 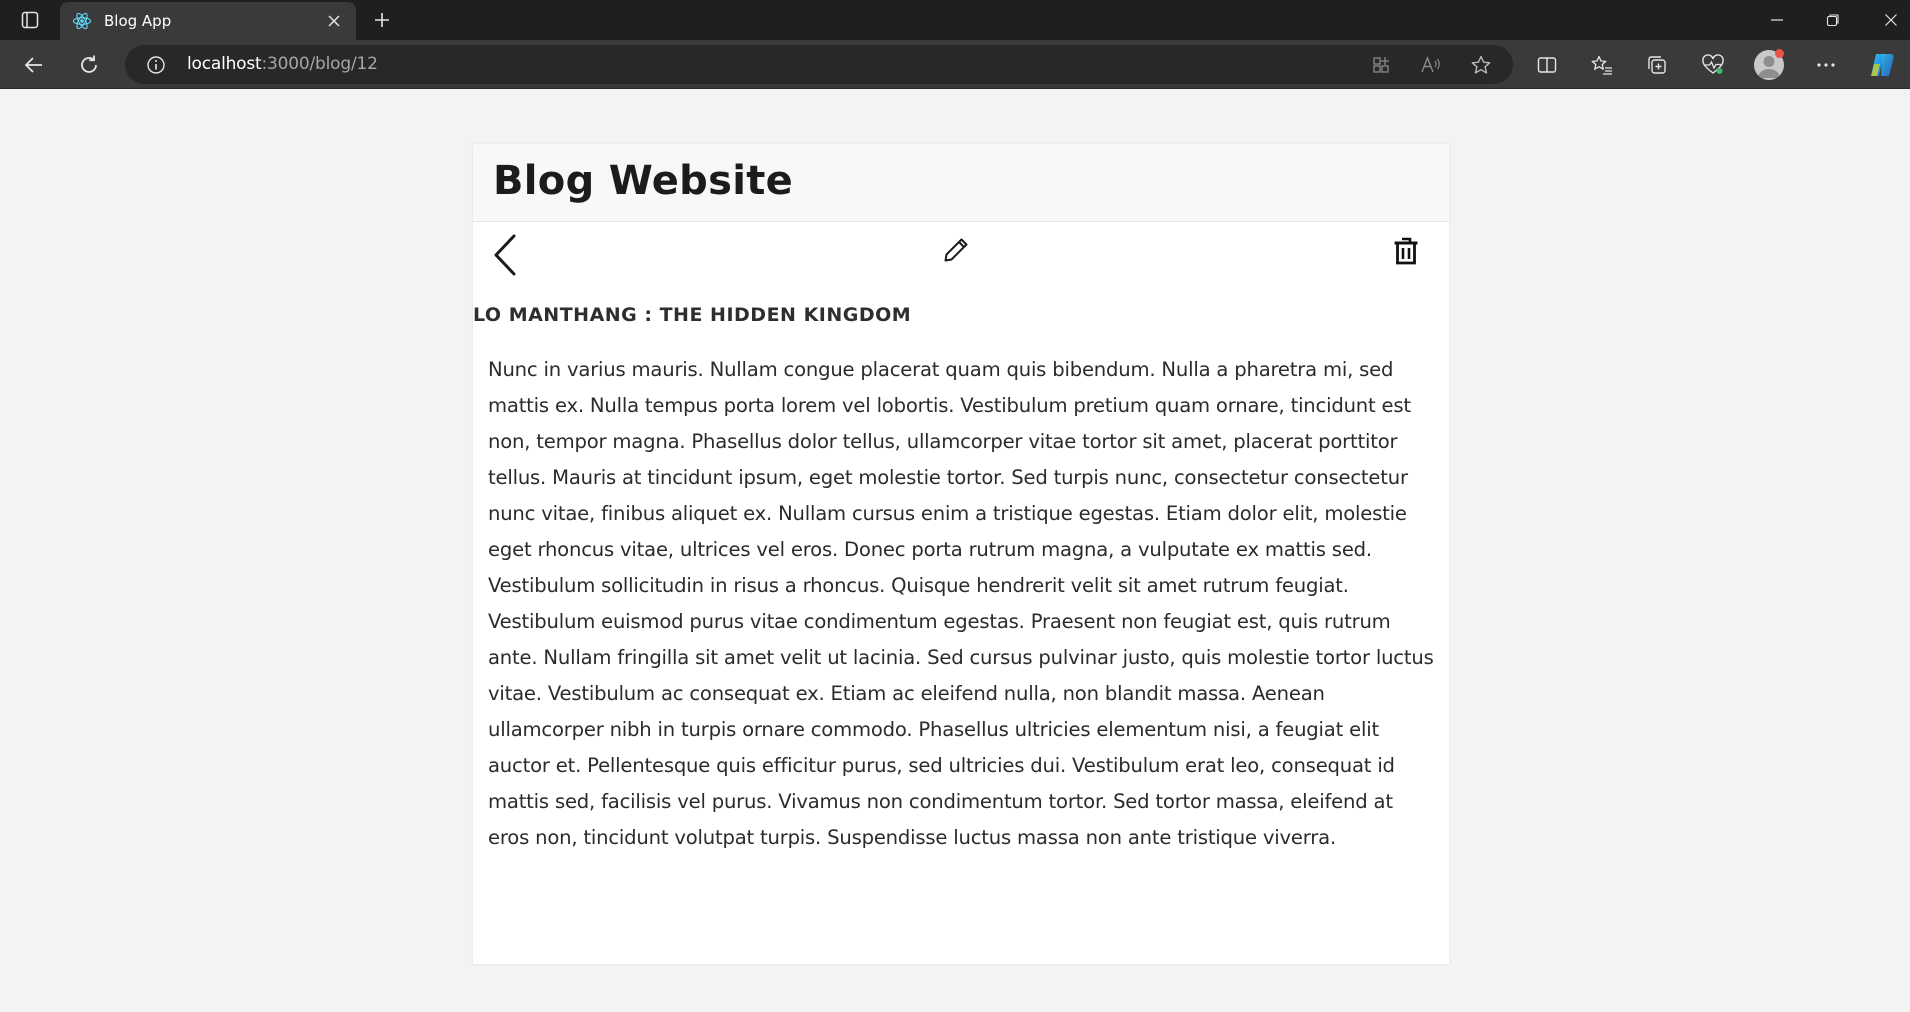 I want to click on browser-toolbar: localhost:3000/blog/12, so click(x=955, y=64).